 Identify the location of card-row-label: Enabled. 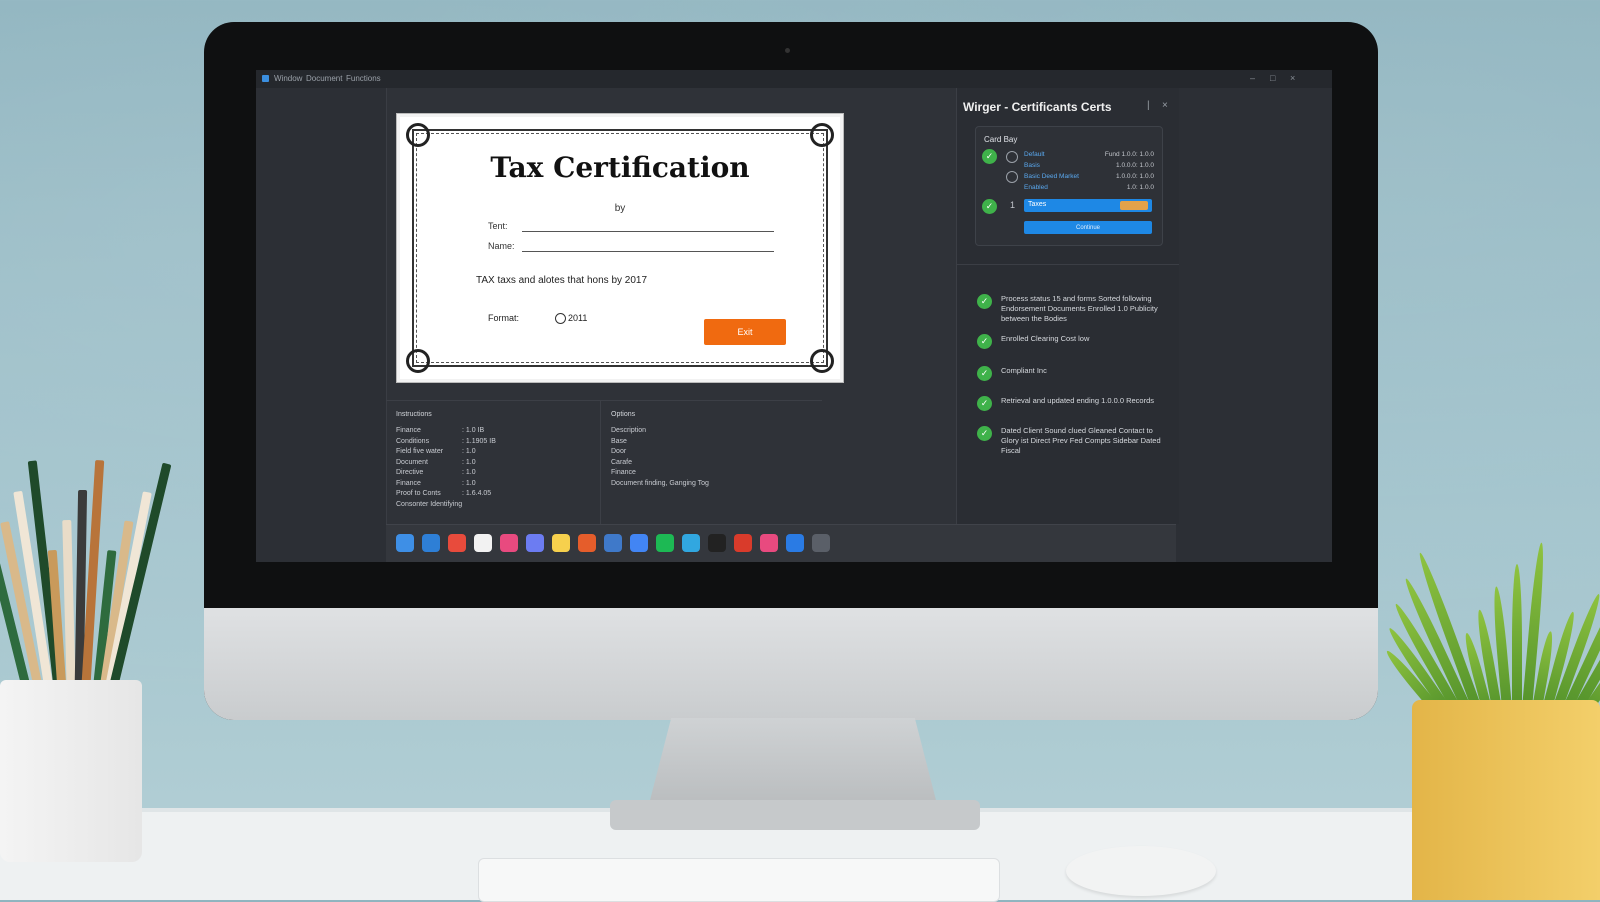
(1036, 187).